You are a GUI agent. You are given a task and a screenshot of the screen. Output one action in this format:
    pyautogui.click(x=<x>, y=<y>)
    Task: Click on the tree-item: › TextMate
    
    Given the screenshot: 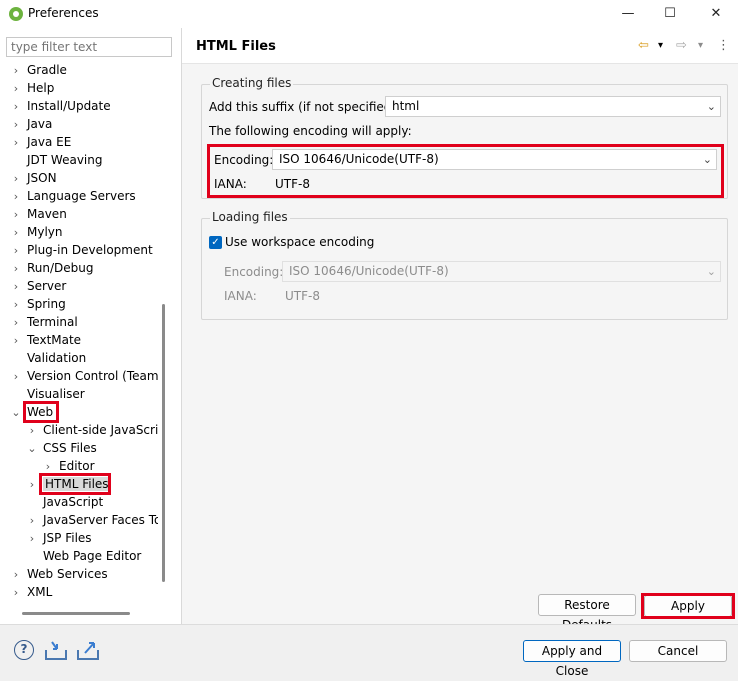 What is the action you would take?
    pyautogui.click(x=46, y=340)
    